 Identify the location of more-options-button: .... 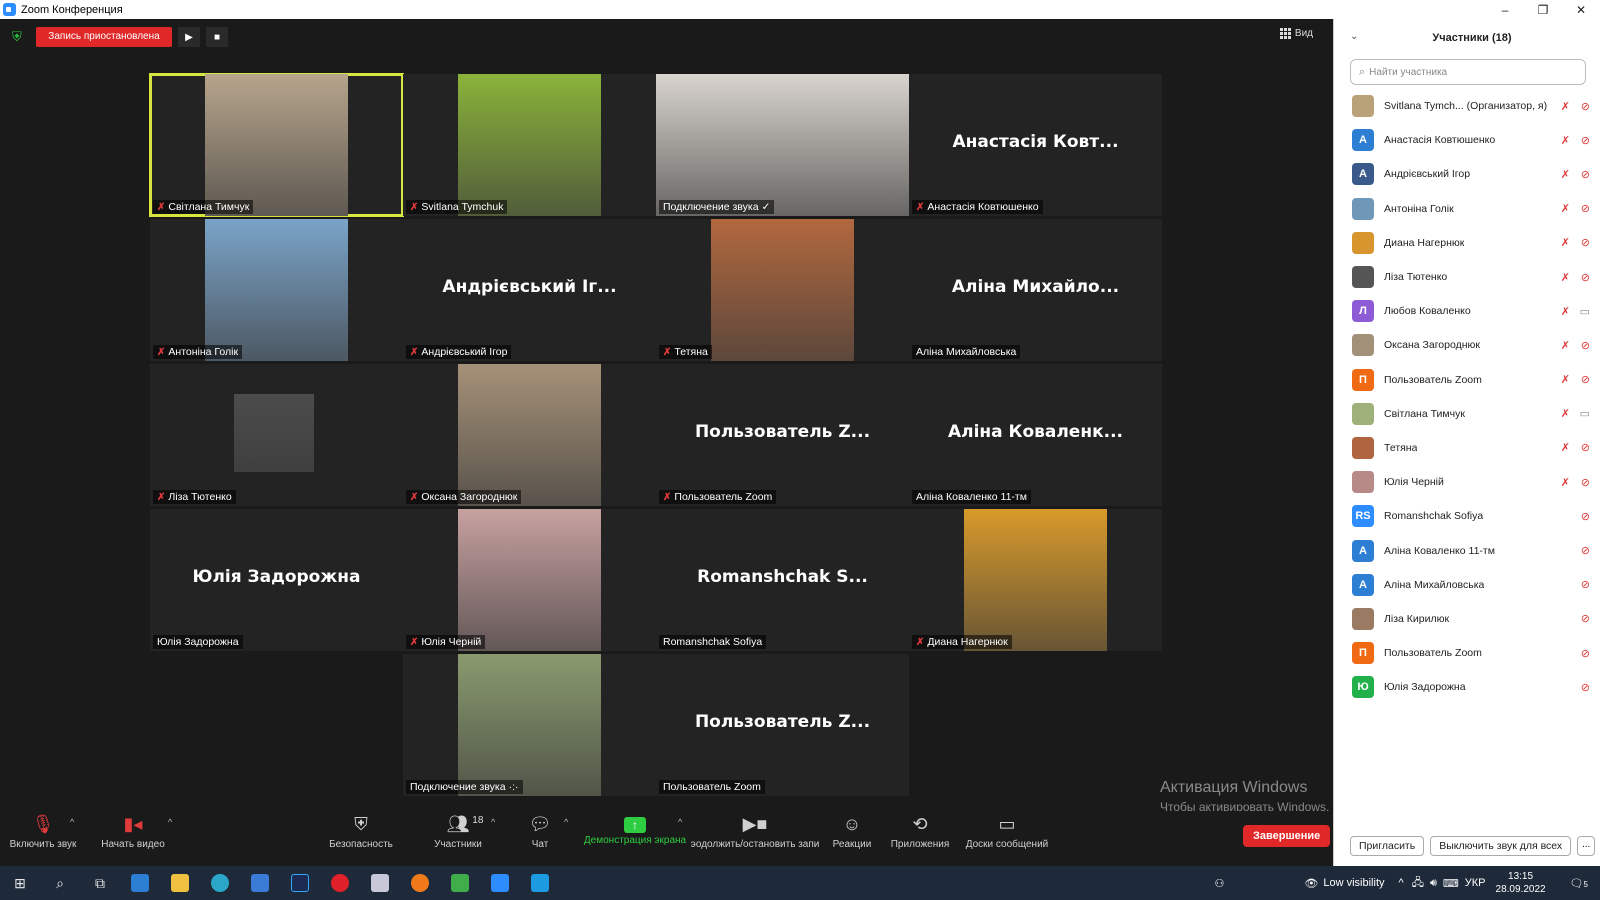
(1586, 846).